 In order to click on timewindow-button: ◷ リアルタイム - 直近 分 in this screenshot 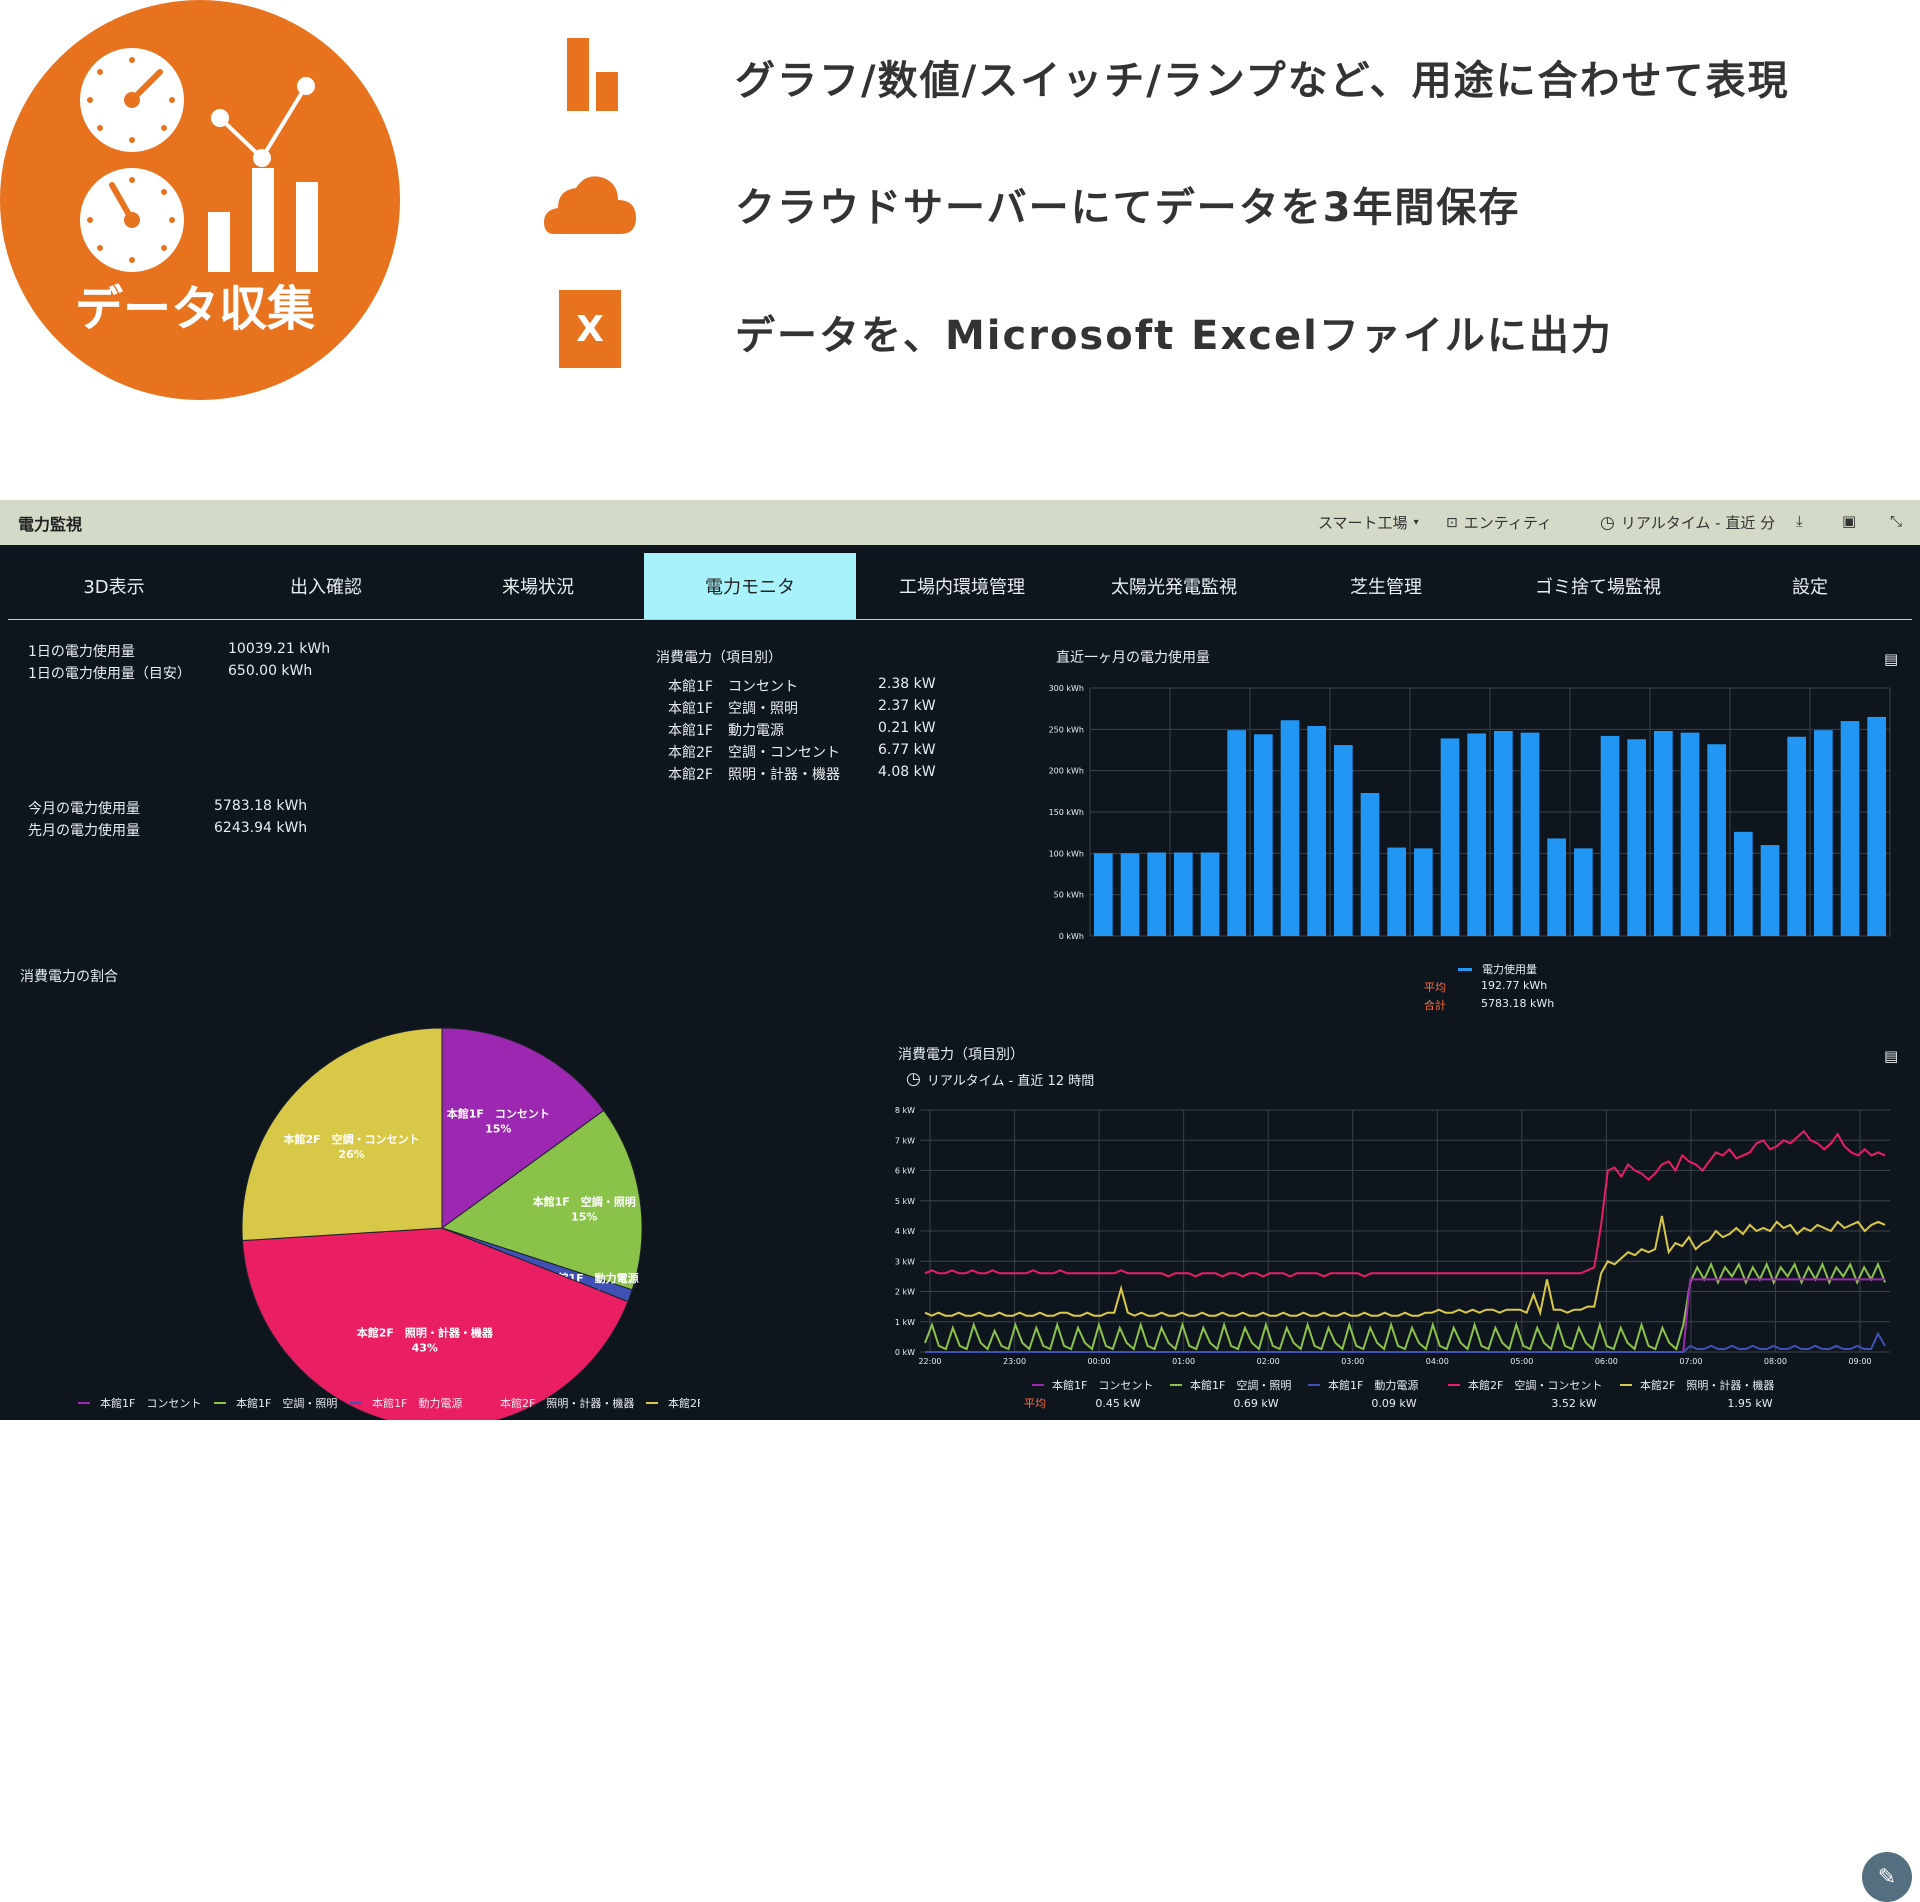, I will do `click(1687, 522)`.